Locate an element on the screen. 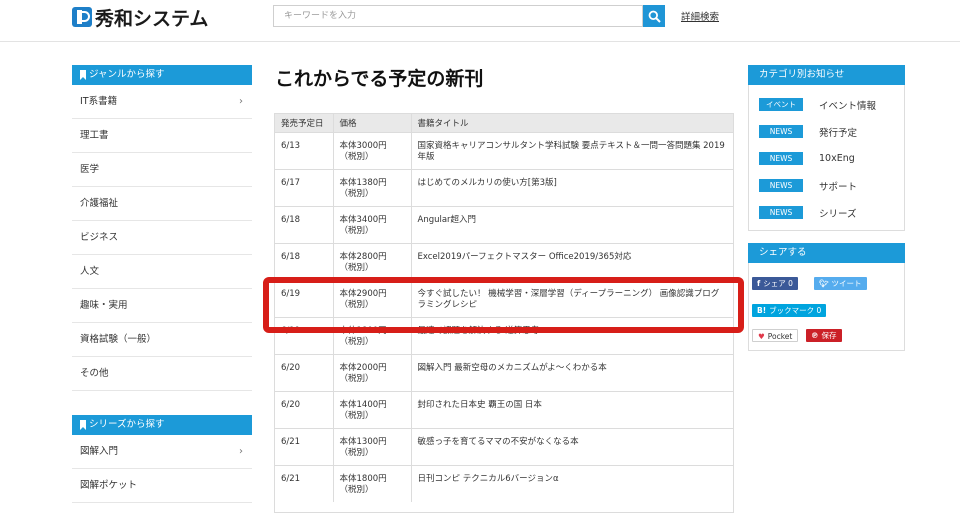 This screenshot has width=960, height=513. hatena-bookmark-button: B! ブックマーク 0 is located at coordinates (789, 310).